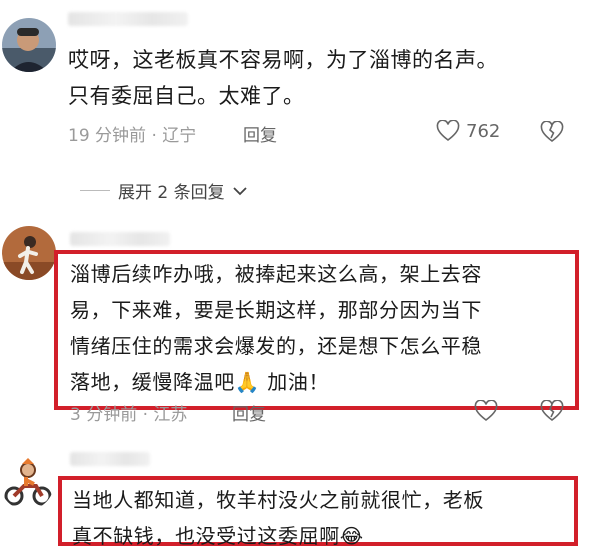  Describe the element at coordinates (483, 131) in the screenshot. I see `like-count: 762` at that location.